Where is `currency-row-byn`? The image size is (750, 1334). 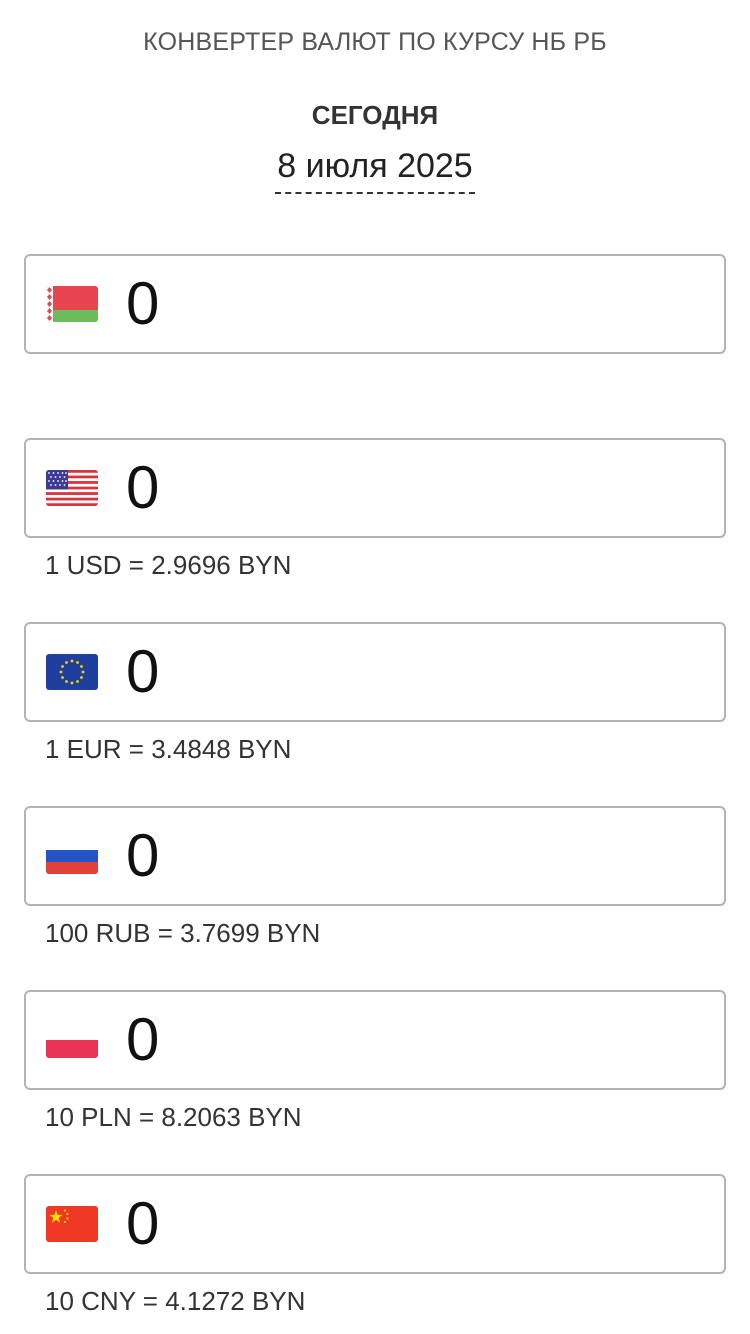 currency-row-byn is located at coordinates (375, 304).